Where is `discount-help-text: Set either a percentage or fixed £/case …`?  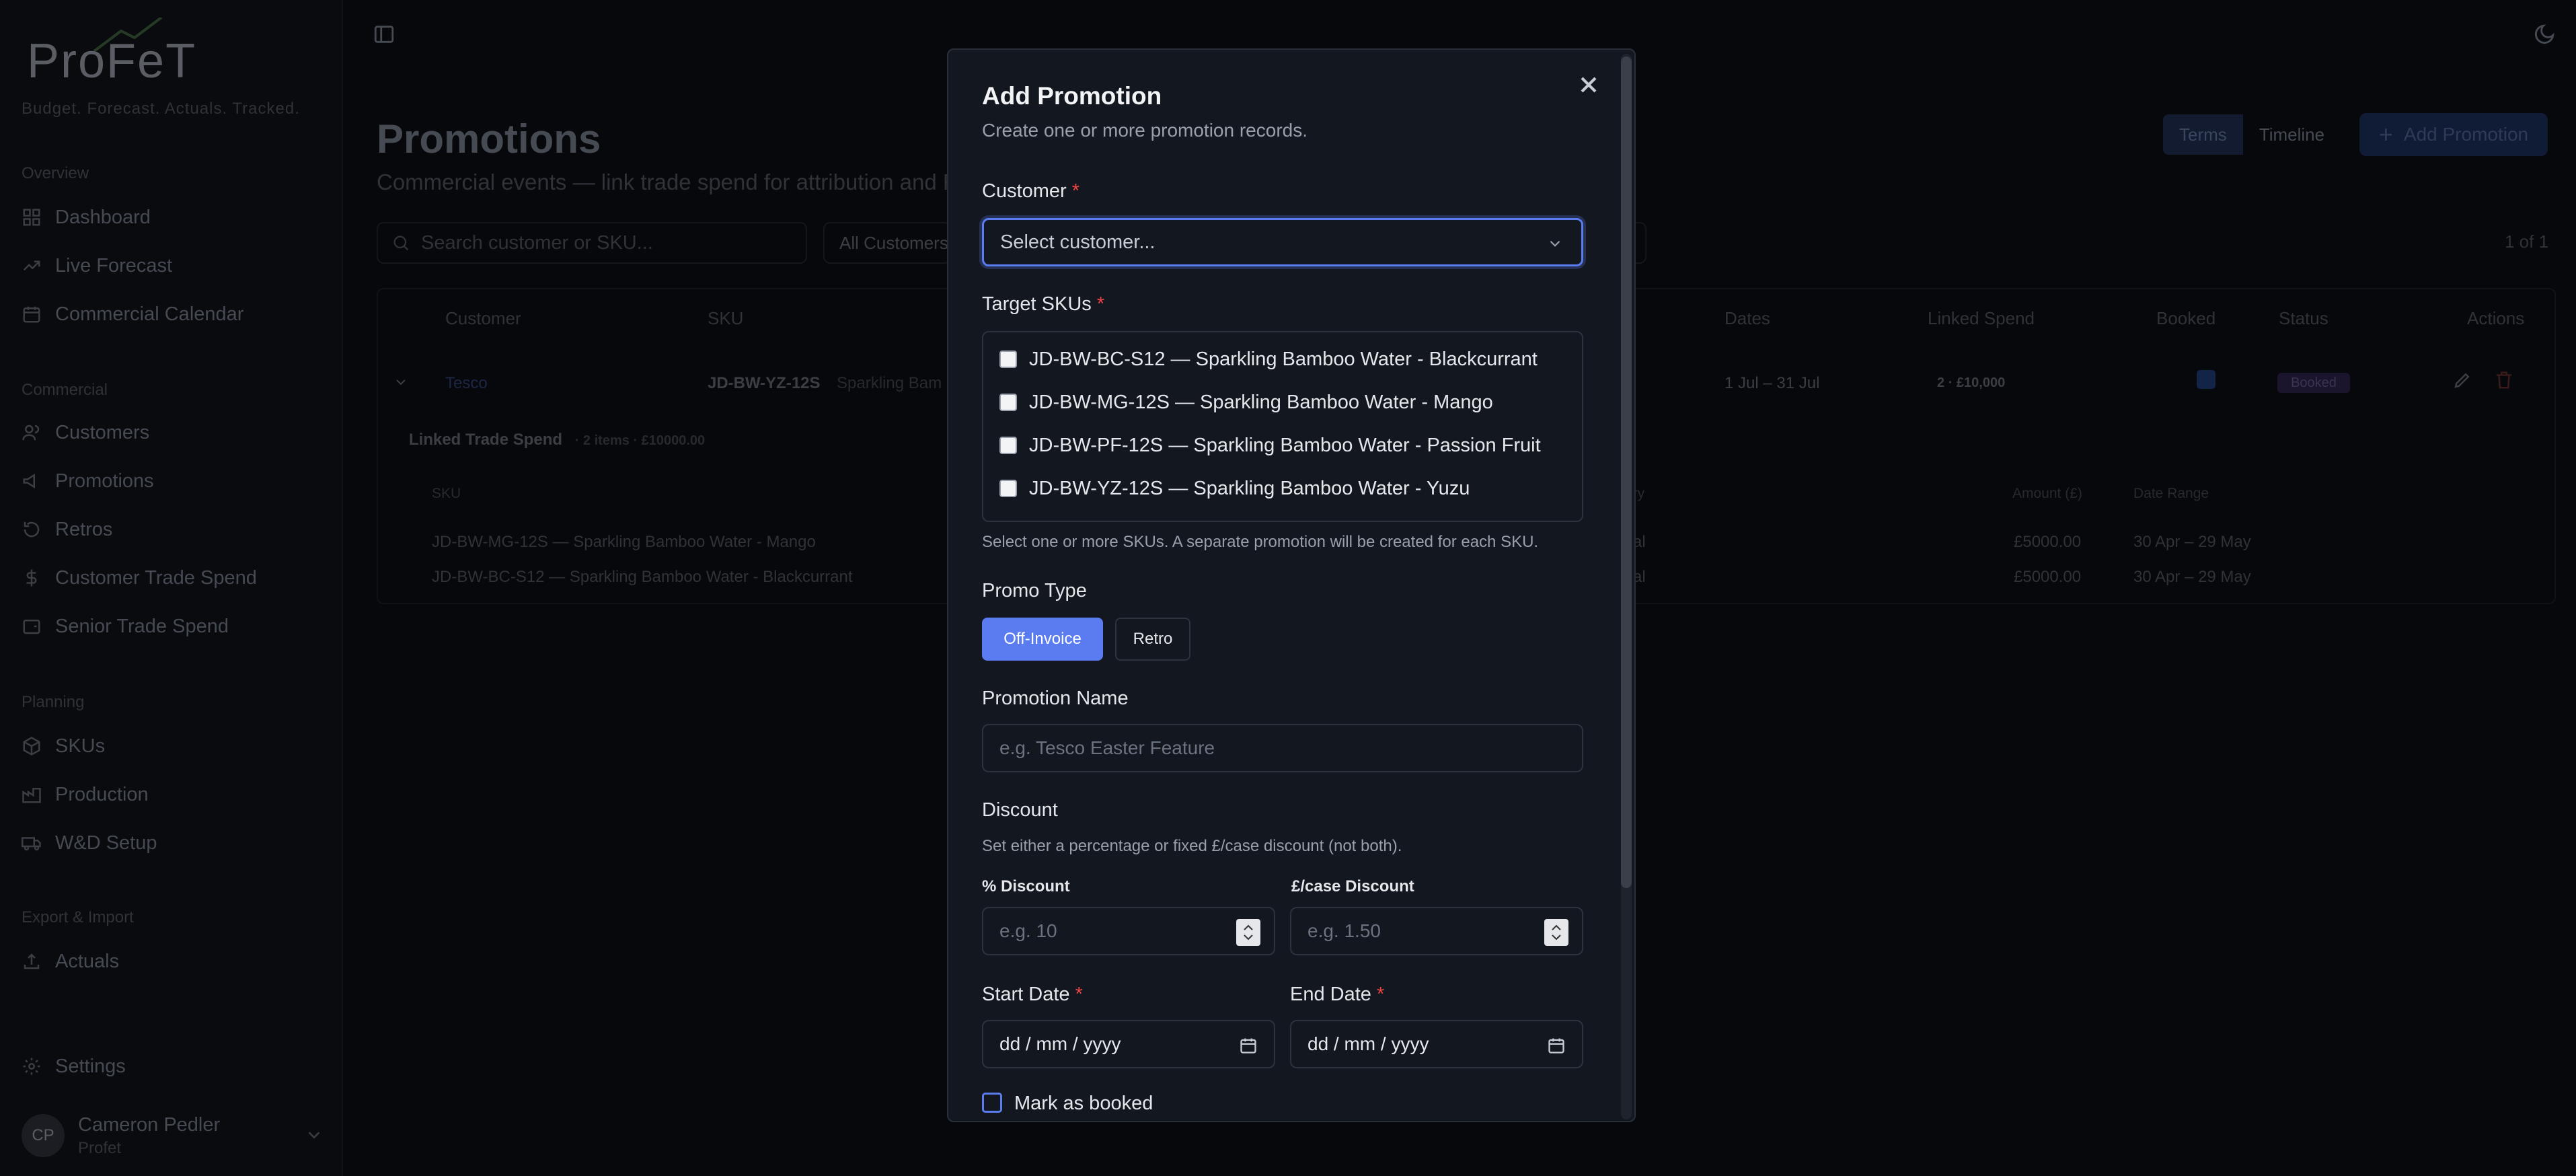
discount-help-text: Set either a percentage or fixed £/case … is located at coordinates (1192, 846).